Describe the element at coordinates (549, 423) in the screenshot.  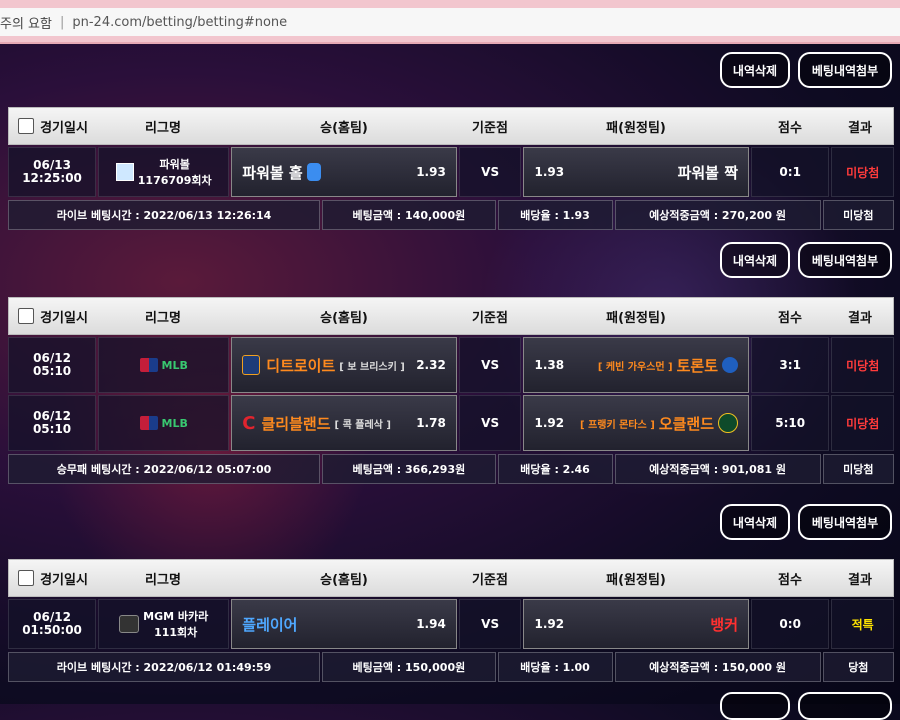
I see `away-odds: 1.92` at that location.